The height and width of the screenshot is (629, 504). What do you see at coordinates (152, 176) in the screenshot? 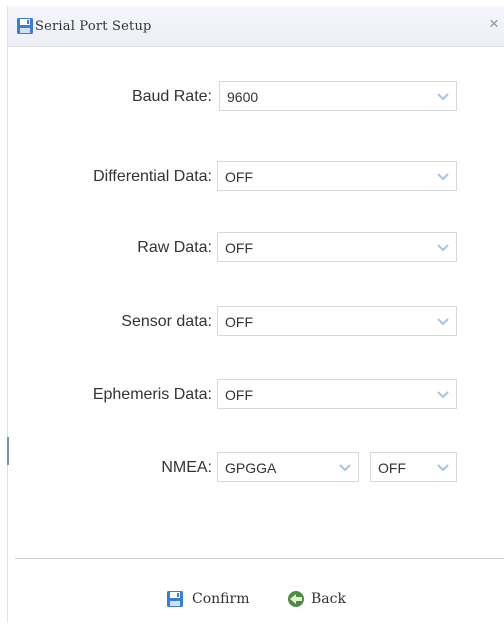
I see `differential-data-label: Differential Data:` at bounding box center [152, 176].